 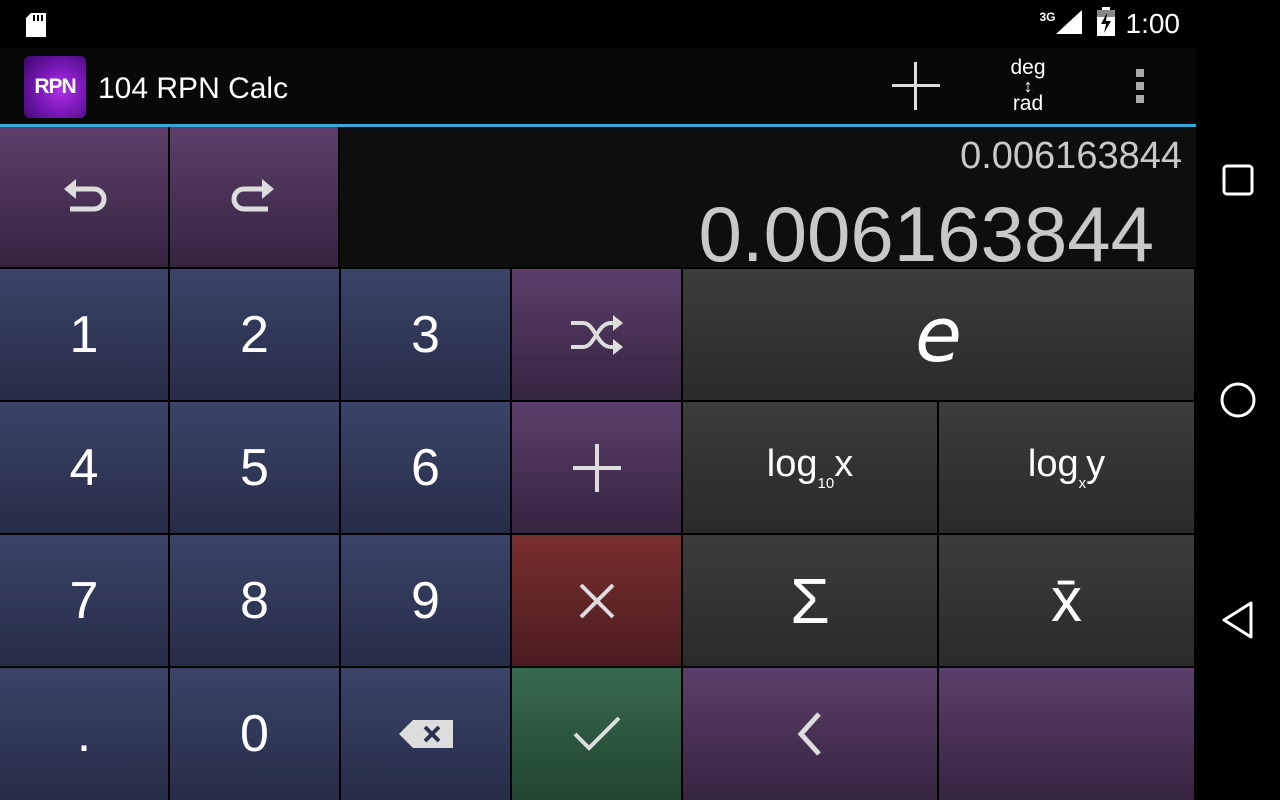 What do you see at coordinates (84, 334) in the screenshot?
I see `key-1: 1` at bounding box center [84, 334].